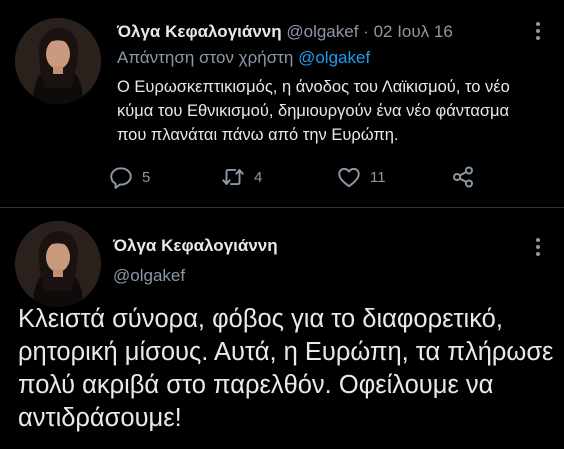 This screenshot has width=564, height=449. I want to click on heart-icon, so click(349, 177).